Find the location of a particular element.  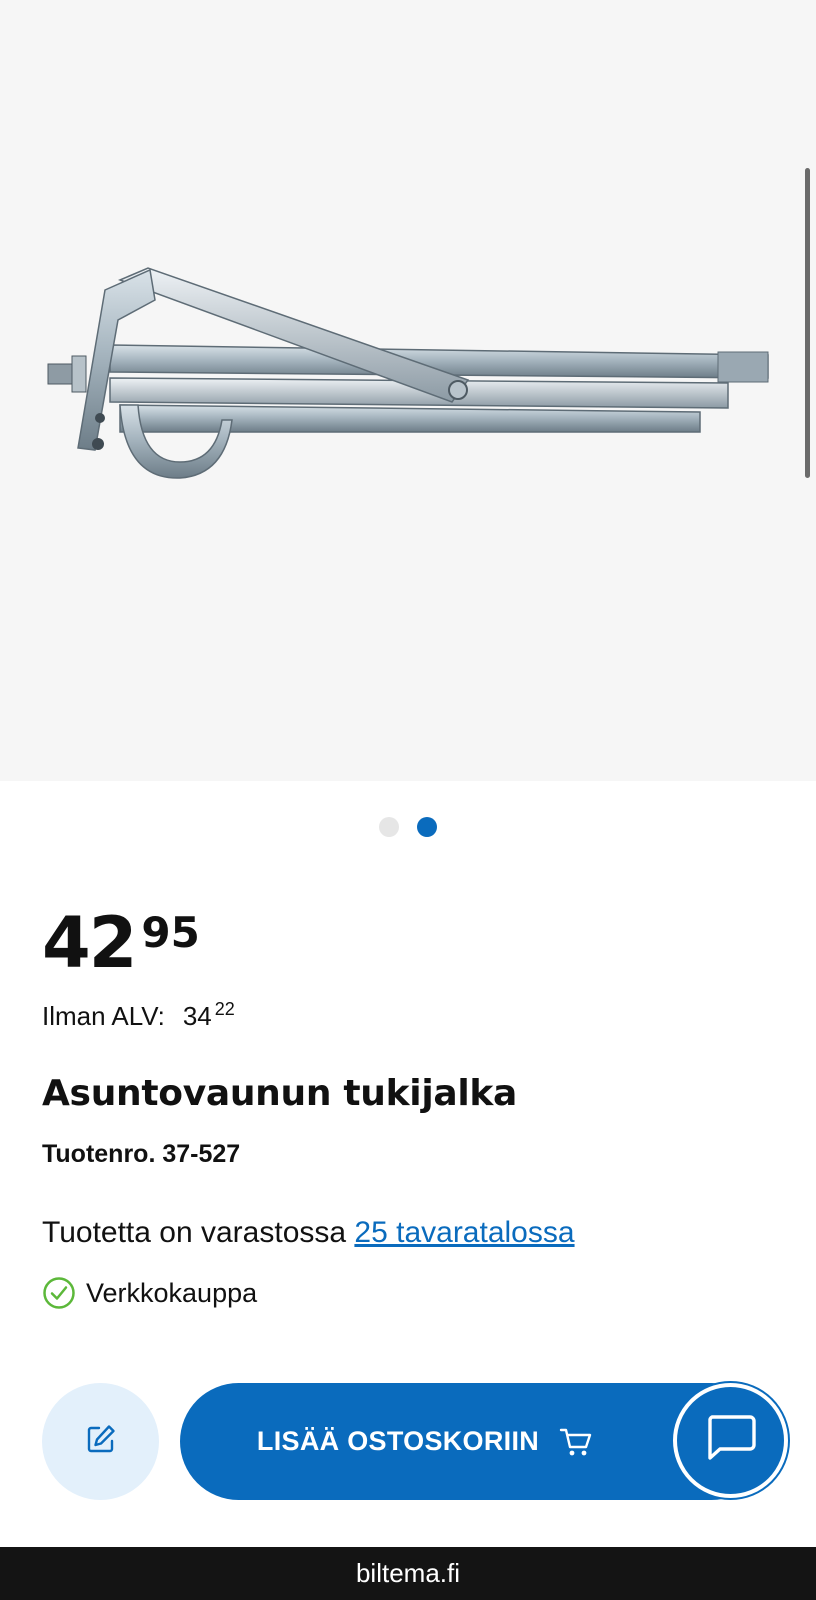

browser-url-bar: biltema.fi is located at coordinates (408, 1573).